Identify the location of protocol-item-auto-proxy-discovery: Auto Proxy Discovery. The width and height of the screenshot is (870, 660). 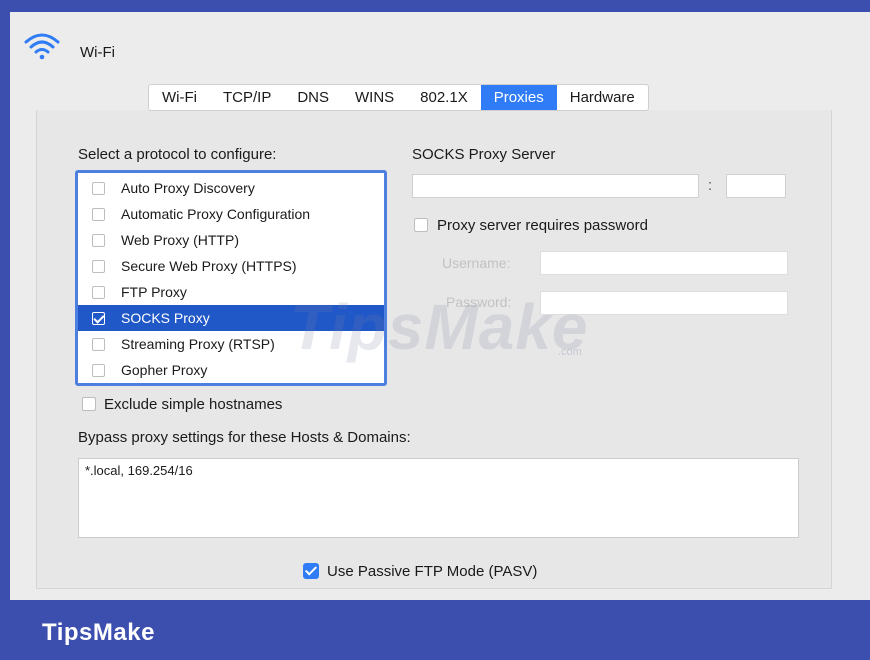
(231, 188).